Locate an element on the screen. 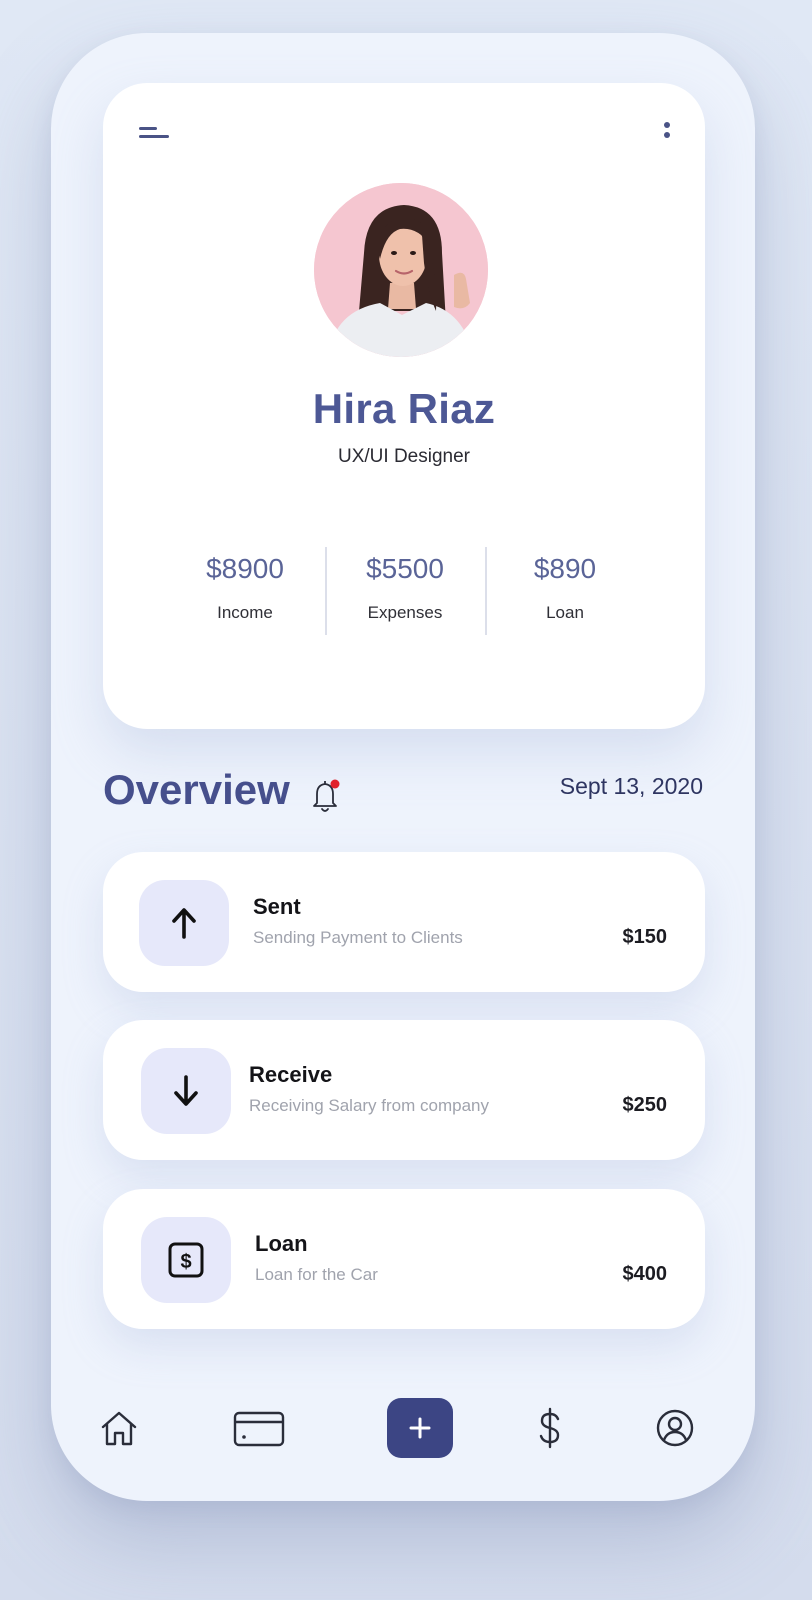  profile-role: UX/UI Designer is located at coordinates (404, 456).